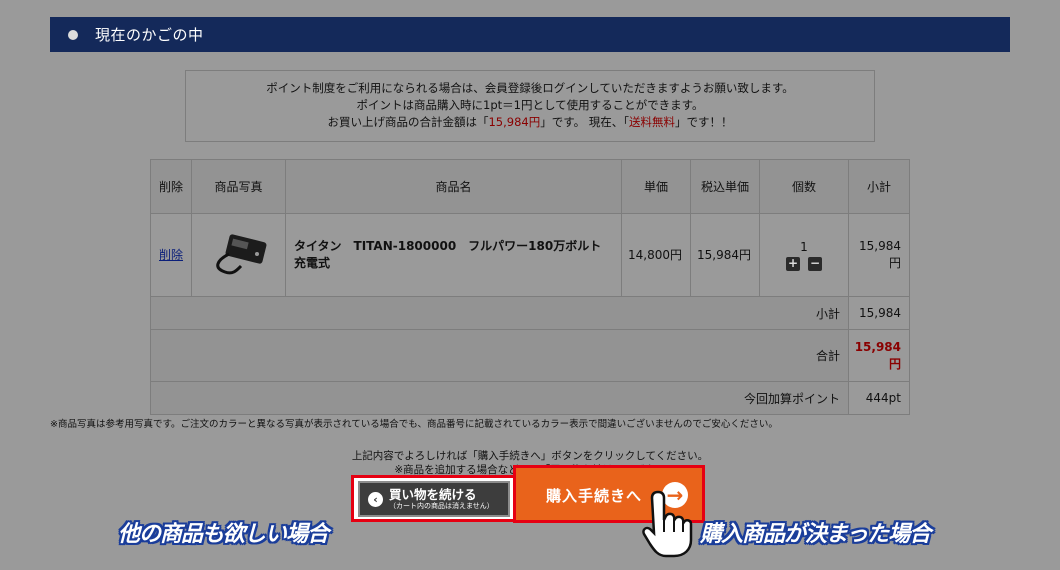 The image size is (1060, 570). What do you see at coordinates (652, 122) in the screenshot?
I see `shipping-status: 送料無料` at bounding box center [652, 122].